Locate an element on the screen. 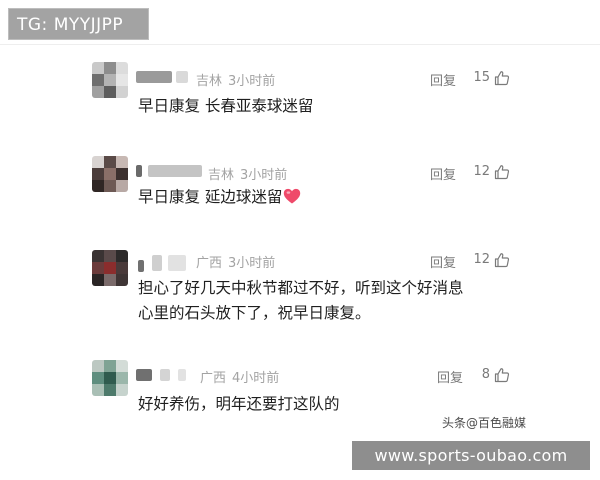 This screenshot has width=600, height=480. comment-text: 早日康复 延边球迷留 is located at coordinates (210, 197).